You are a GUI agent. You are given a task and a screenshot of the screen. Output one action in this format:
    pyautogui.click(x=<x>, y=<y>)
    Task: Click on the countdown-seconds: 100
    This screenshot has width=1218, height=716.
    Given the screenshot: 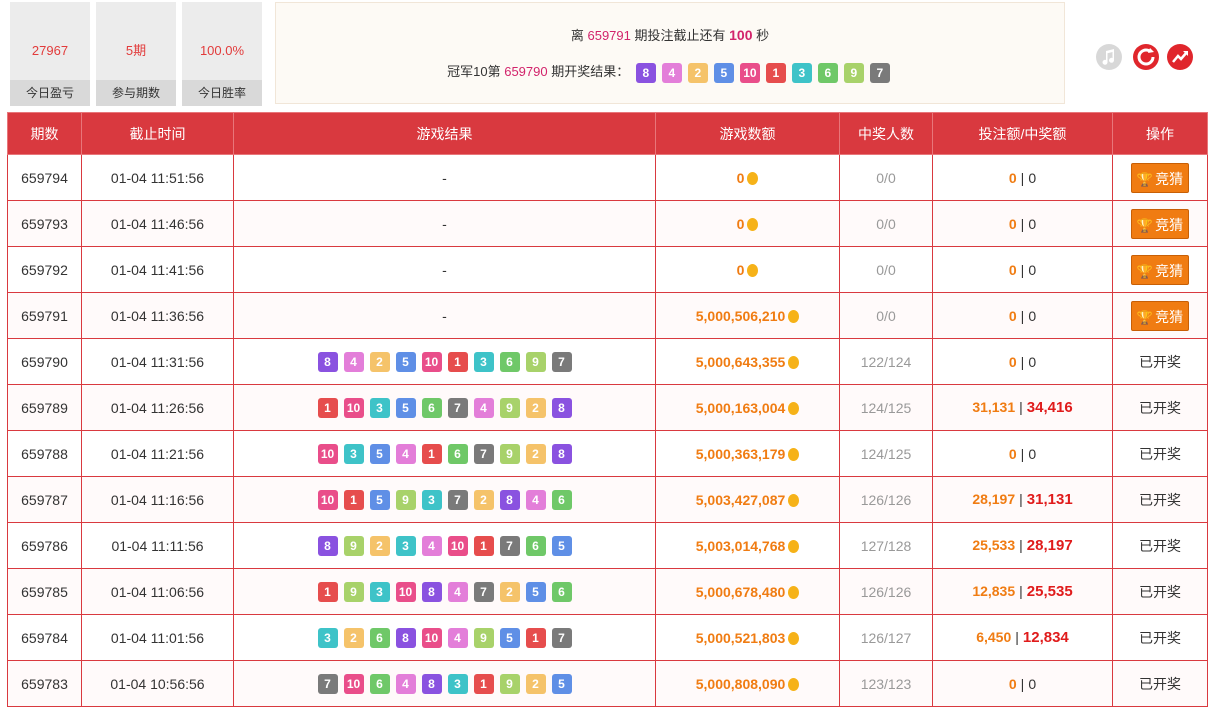 What is the action you would take?
    pyautogui.click(x=741, y=35)
    